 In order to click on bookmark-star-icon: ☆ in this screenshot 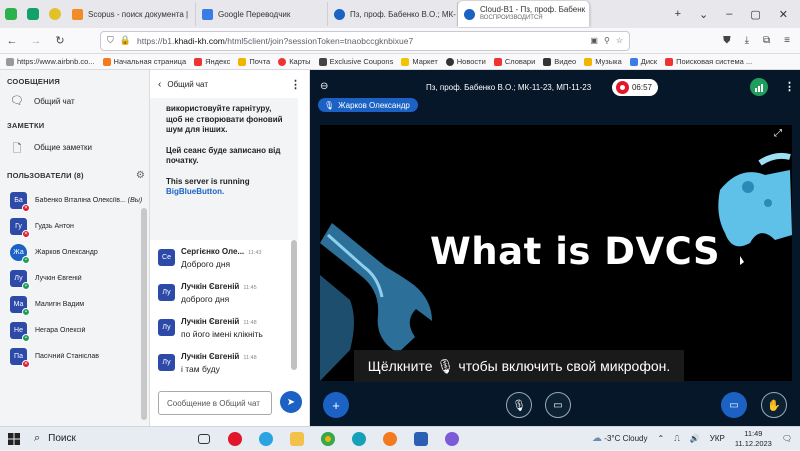, I will do `click(619, 40)`.